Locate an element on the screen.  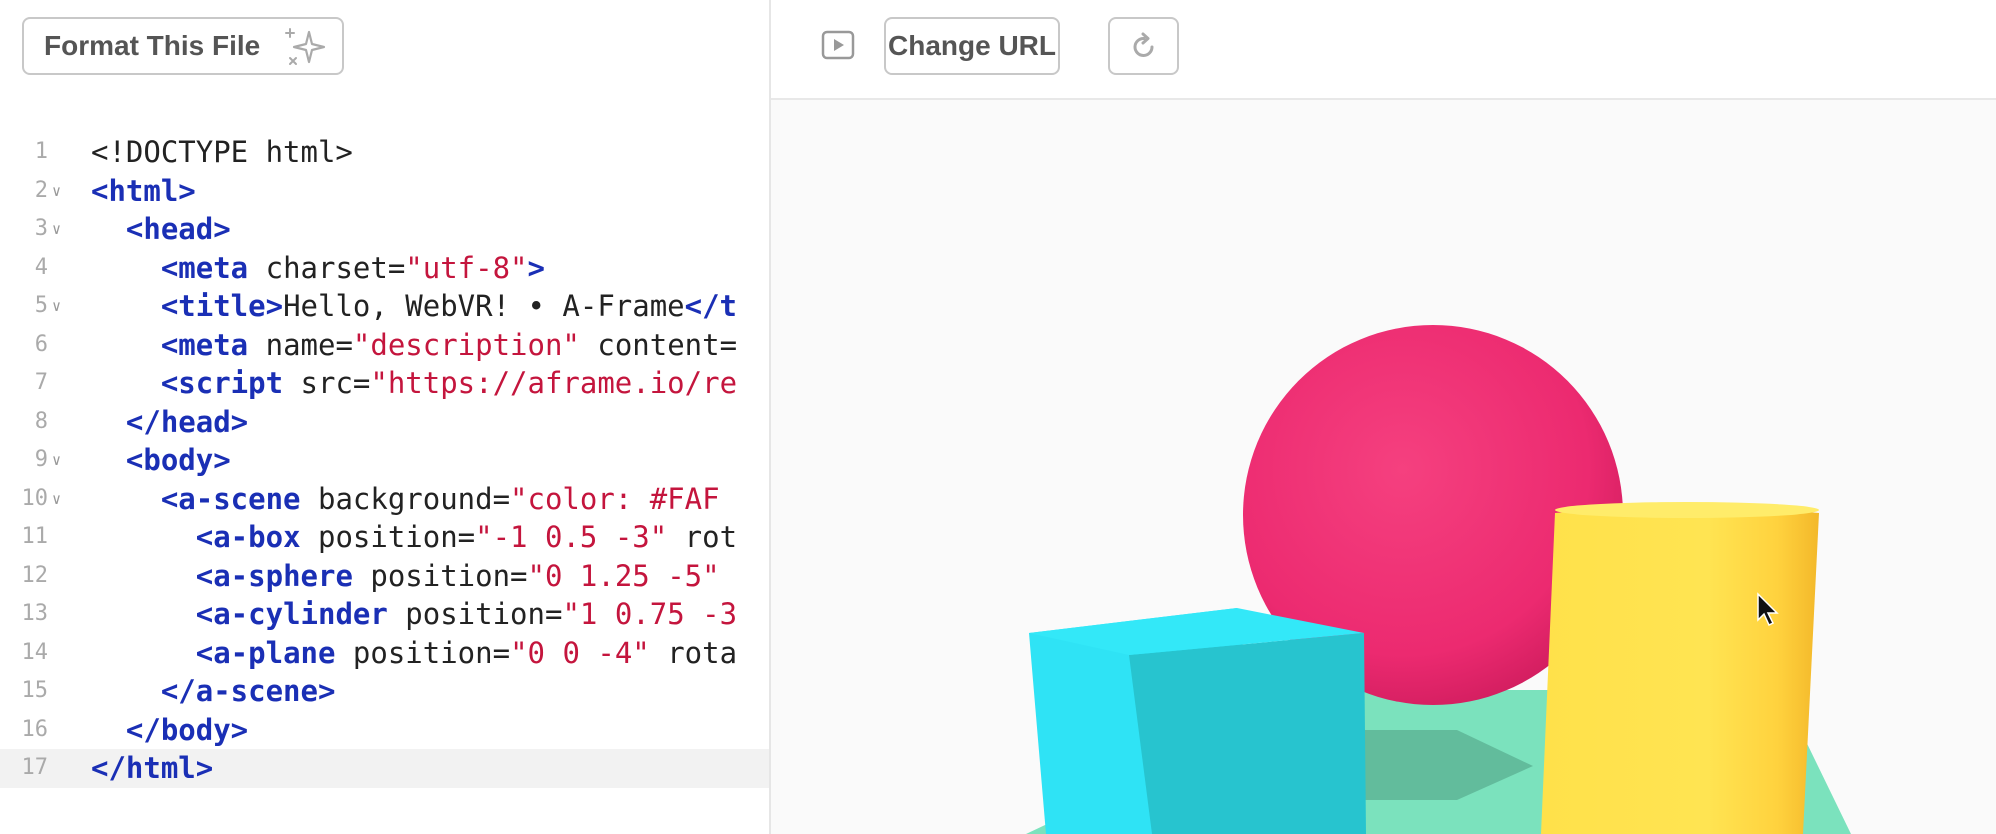
code-token: background= is located at coordinates (405, 498).